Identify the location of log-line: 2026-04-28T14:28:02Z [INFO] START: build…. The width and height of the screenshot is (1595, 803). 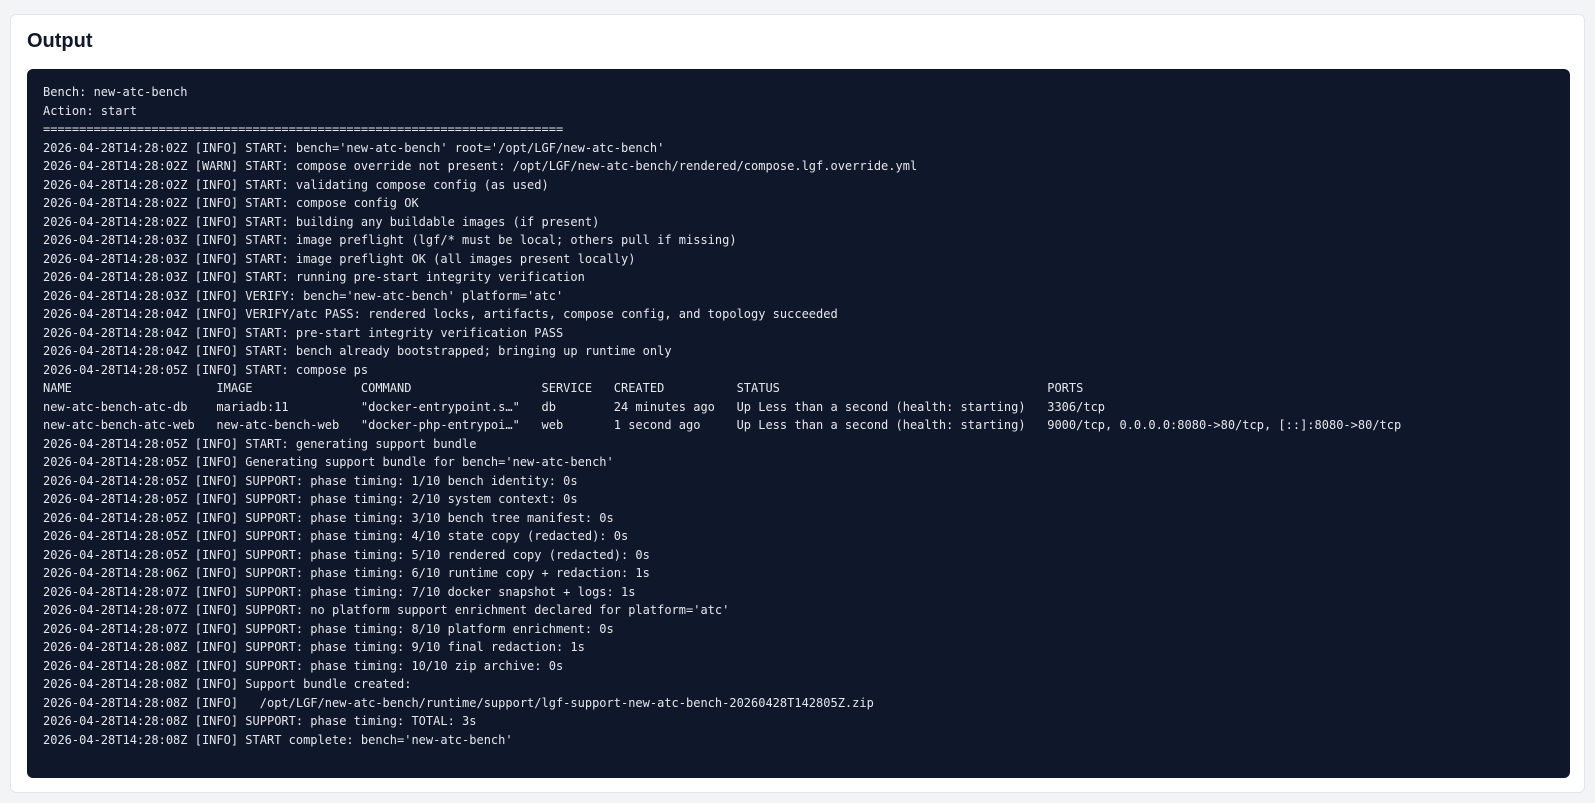
(321, 221).